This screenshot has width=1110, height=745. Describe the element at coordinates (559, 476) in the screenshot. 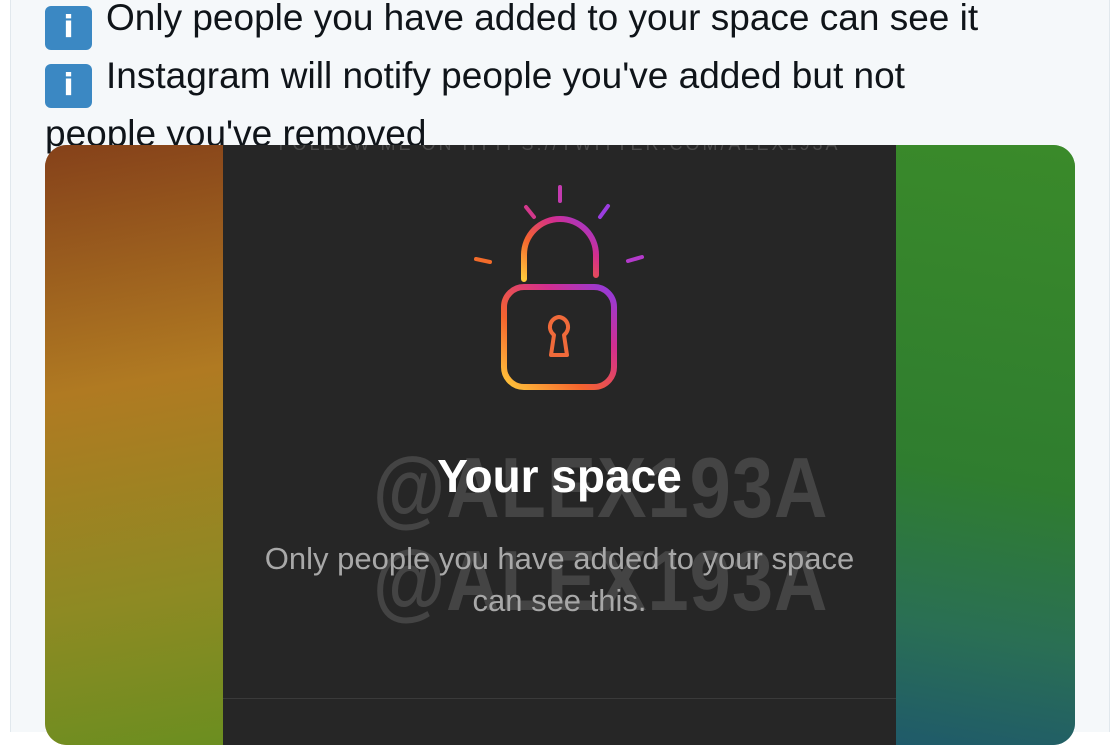

I see `your-space-title: Your space` at that location.